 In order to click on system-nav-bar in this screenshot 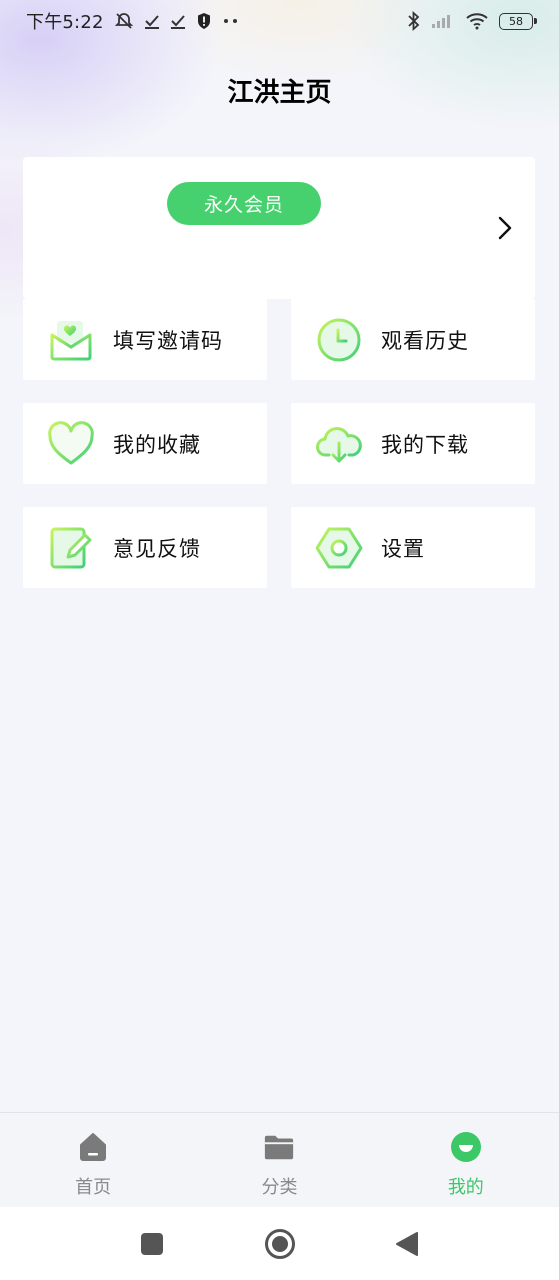, I will do `click(279, 1243)`.